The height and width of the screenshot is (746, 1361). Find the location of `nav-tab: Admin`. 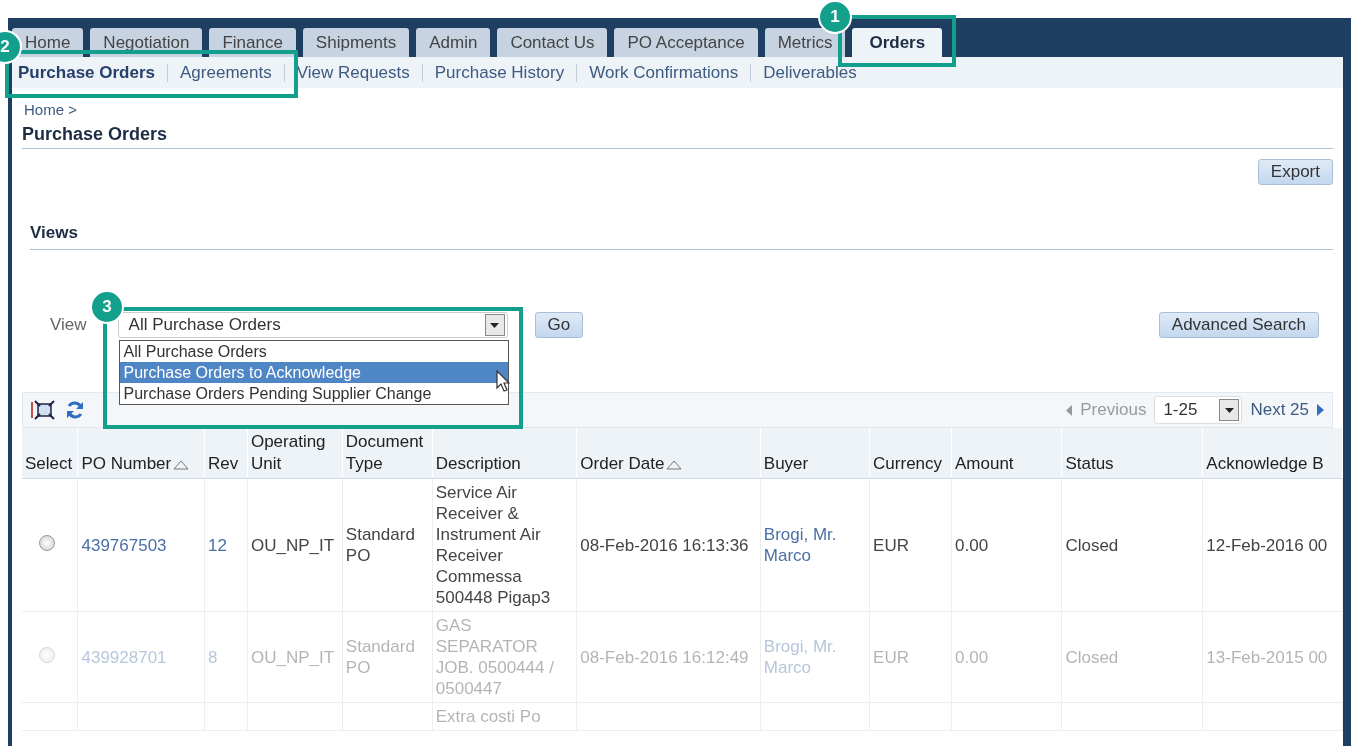

nav-tab: Admin is located at coordinates (453, 42).